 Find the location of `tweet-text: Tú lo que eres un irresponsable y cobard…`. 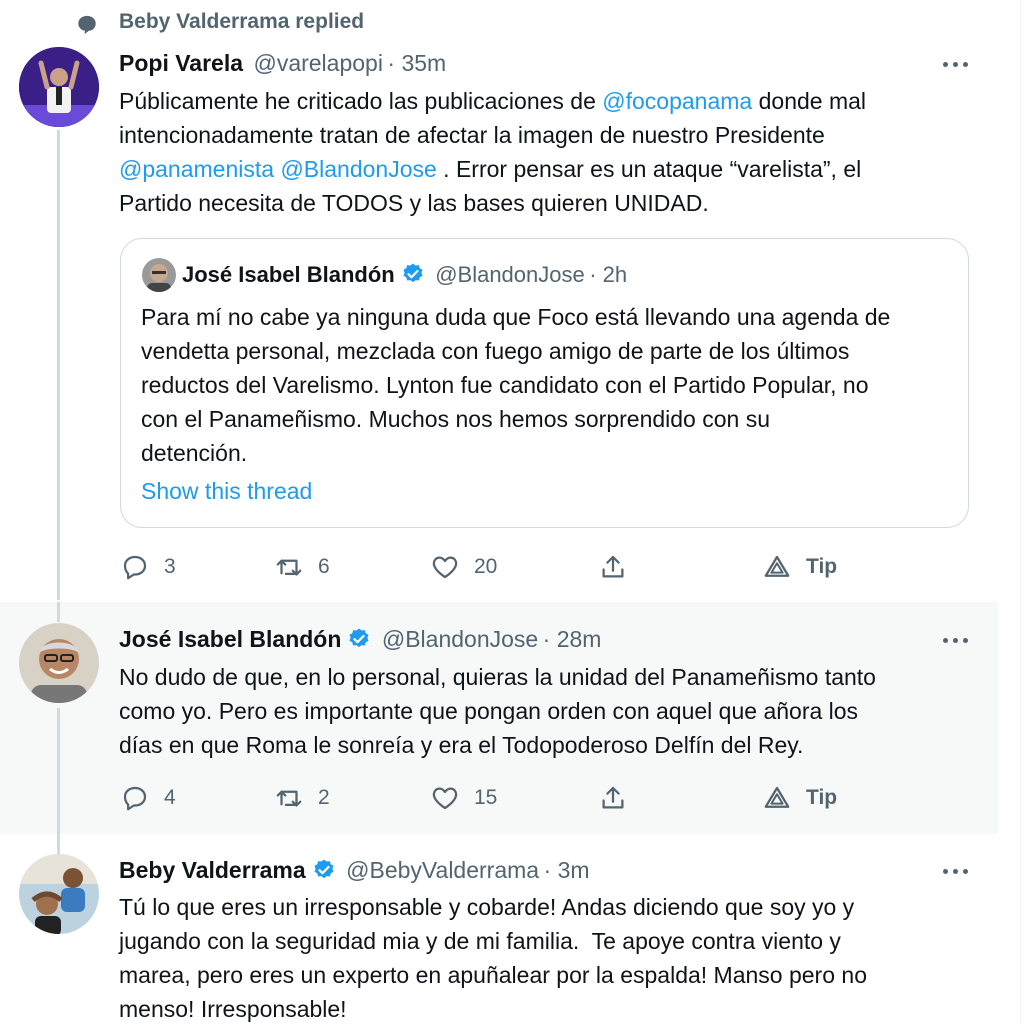

tweet-text: Tú lo que eres un irresponsable y cobard… is located at coordinates (549, 958).